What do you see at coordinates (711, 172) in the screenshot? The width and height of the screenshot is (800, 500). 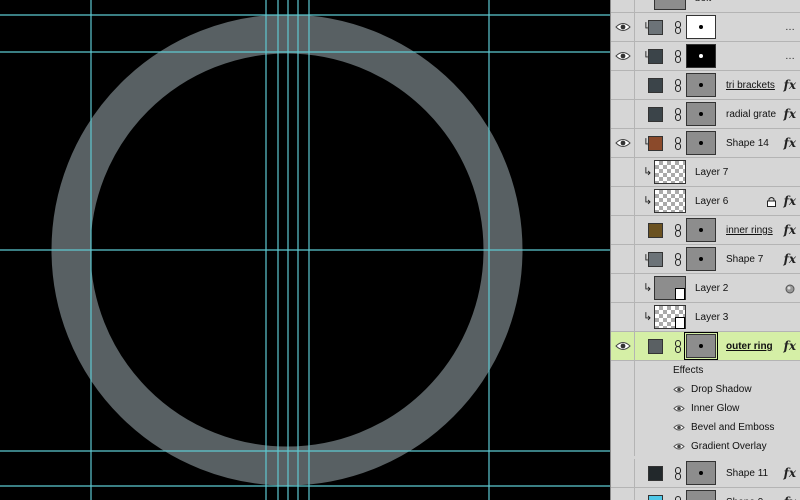 I see `layer-name: Layer 7` at bounding box center [711, 172].